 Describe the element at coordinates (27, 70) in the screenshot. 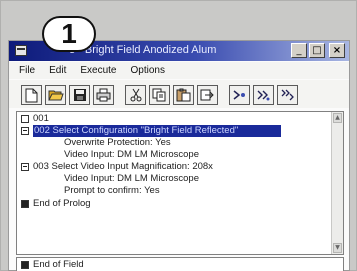

I see `menu-file: File` at that location.